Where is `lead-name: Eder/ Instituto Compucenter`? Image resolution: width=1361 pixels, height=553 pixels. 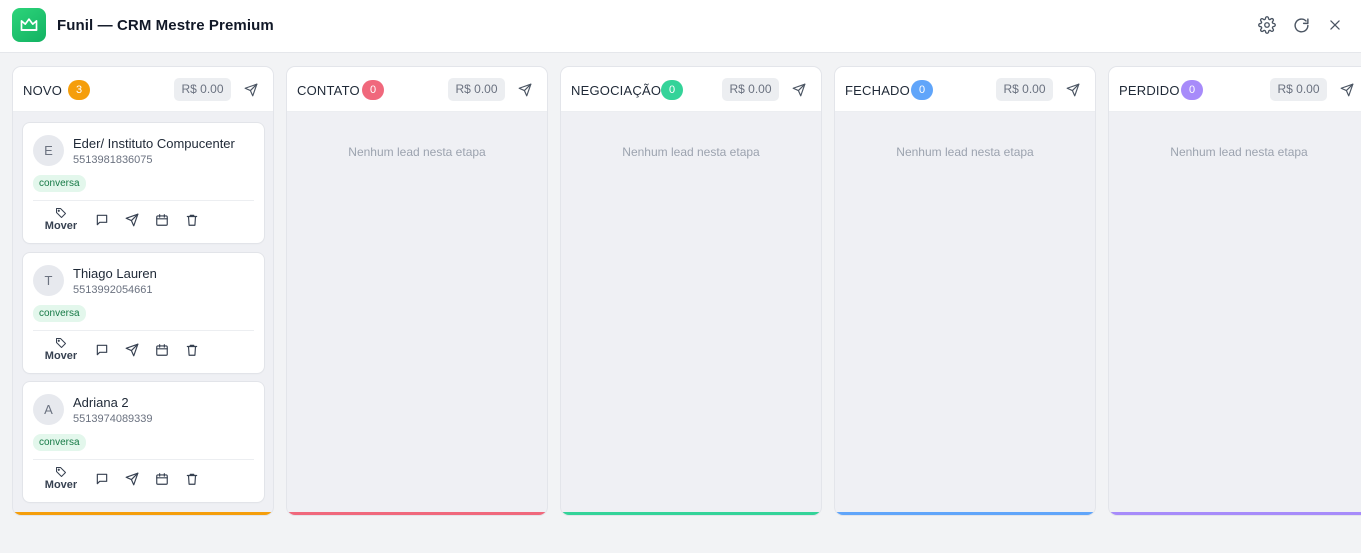 lead-name: Eder/ Instituto Compucenter is located at coordinates (154, 143).